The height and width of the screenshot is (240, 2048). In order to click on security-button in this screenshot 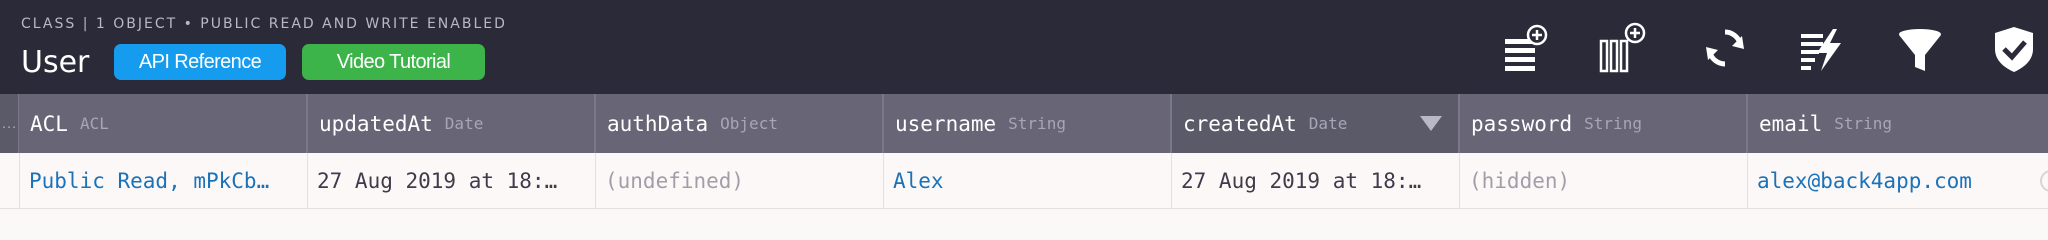, I will do `click(2014, 48)`.